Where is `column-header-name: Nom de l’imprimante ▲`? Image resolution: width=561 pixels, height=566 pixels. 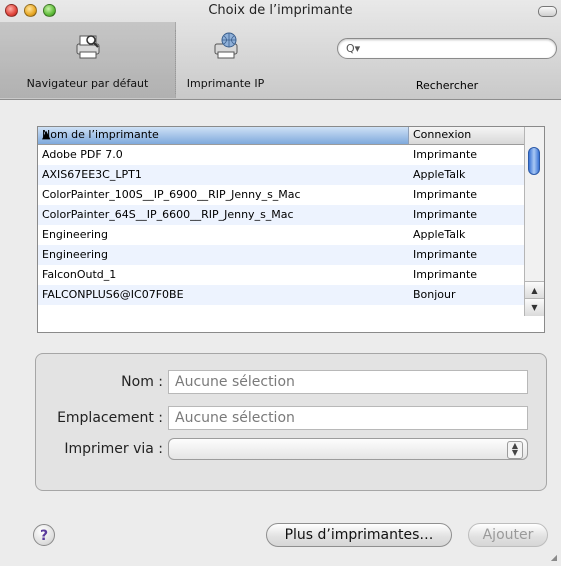
column-header-name: Nom de l’imprimante ▲ is located at coordinates (223, 135).